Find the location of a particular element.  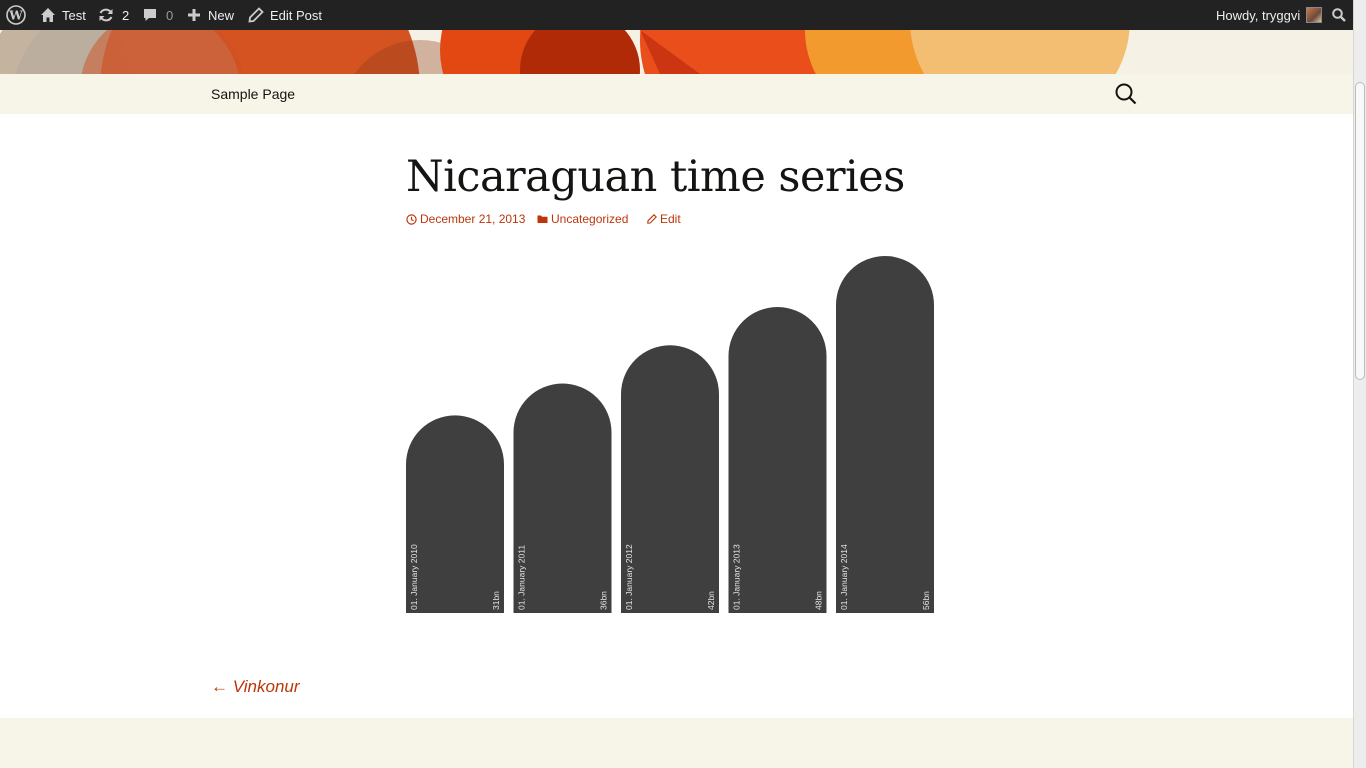

edit-post-label: Edit Post is located at coordinates (296, 15).